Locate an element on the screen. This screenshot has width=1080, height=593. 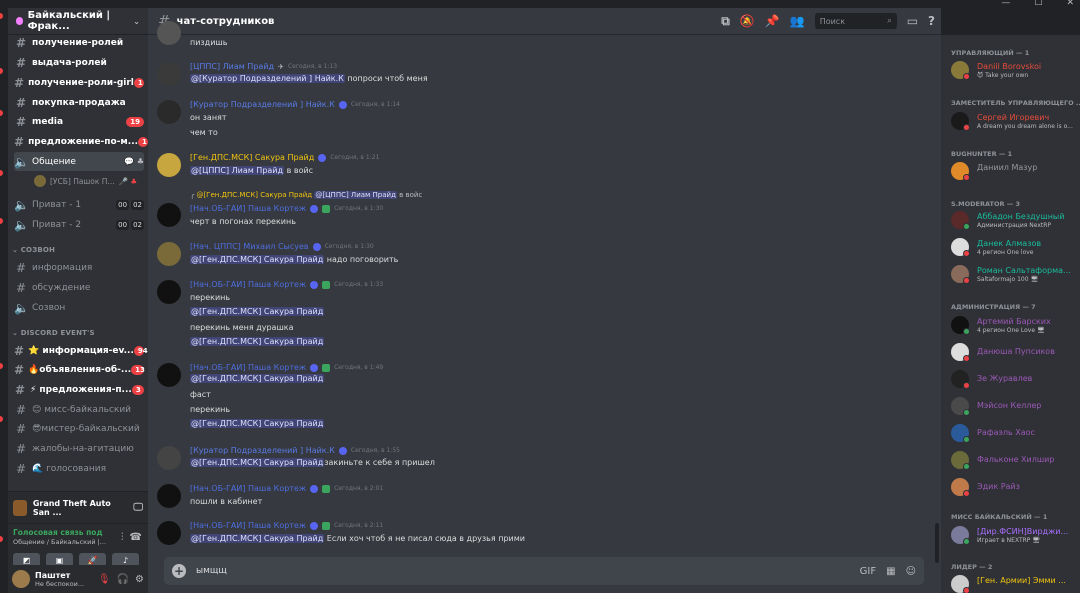
channel-item: # покупка-продажа is located at coordinates (79, 102).